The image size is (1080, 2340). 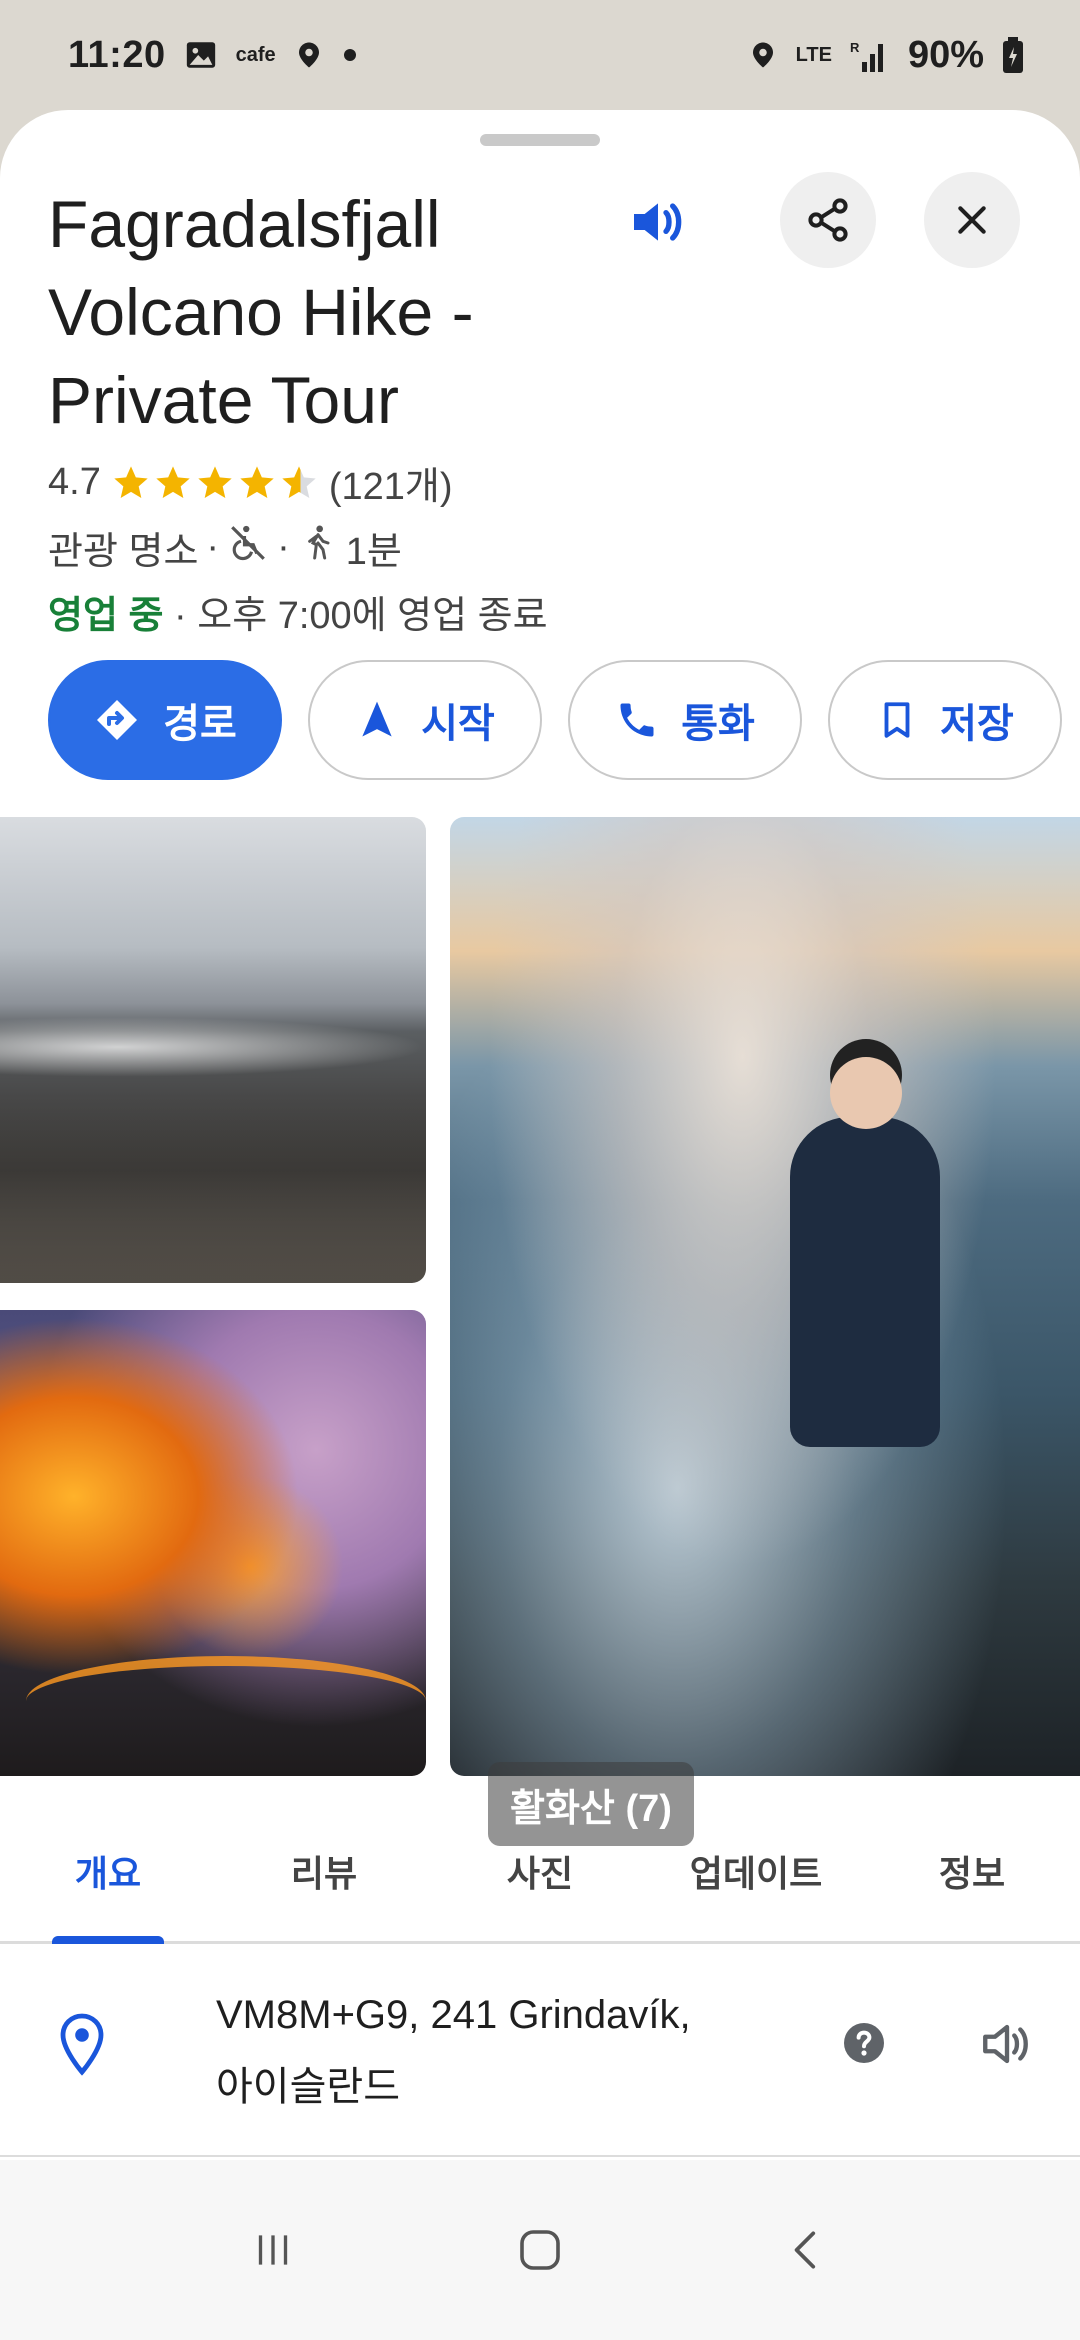 I want to click on rating-row: 4.7 (121개), so click(x=250, y=482).